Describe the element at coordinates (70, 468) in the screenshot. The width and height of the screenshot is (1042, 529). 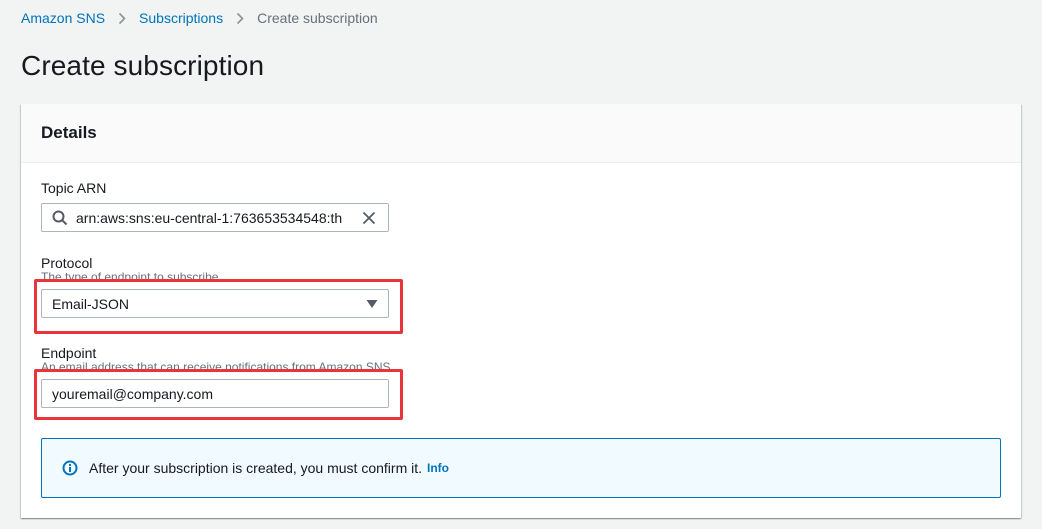
I see `info-icon` at that location.